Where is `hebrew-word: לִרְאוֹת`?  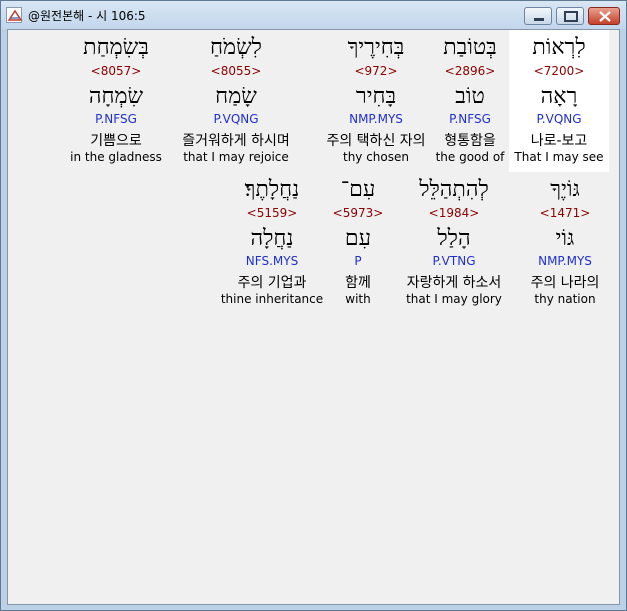 hebrew-word: לִרְאוֹת is located at coordinates (559, 47).